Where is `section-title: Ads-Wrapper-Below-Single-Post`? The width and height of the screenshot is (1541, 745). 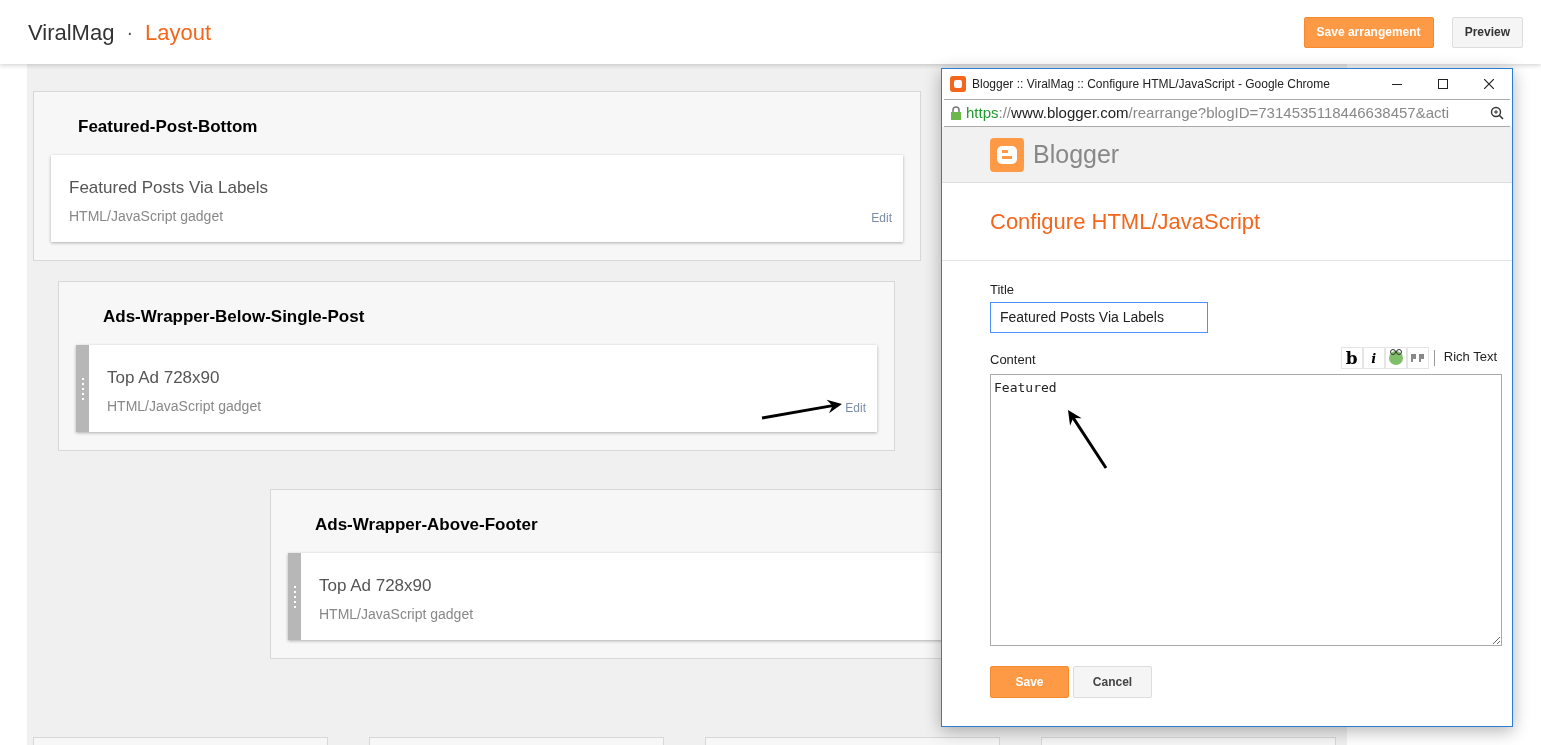 section-title: Ads-Wrapper-Below-Single-Post is located at coordinates (234, 317).